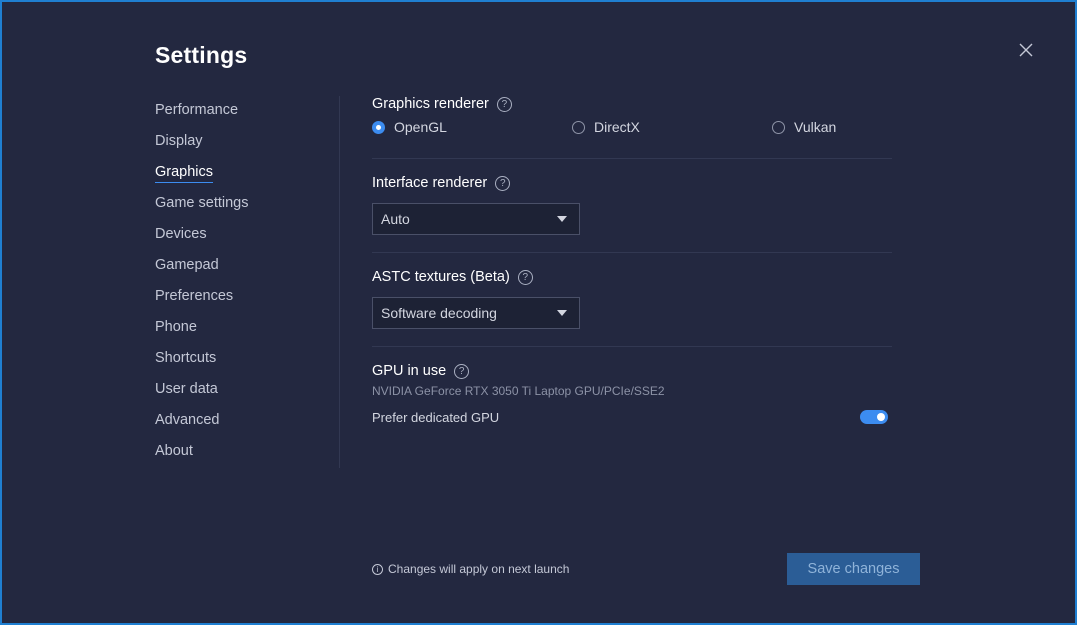  Describe the element at coordinates (804, 127) in the screenshot. I see `radio-vulkan: Vulkan` at that location.